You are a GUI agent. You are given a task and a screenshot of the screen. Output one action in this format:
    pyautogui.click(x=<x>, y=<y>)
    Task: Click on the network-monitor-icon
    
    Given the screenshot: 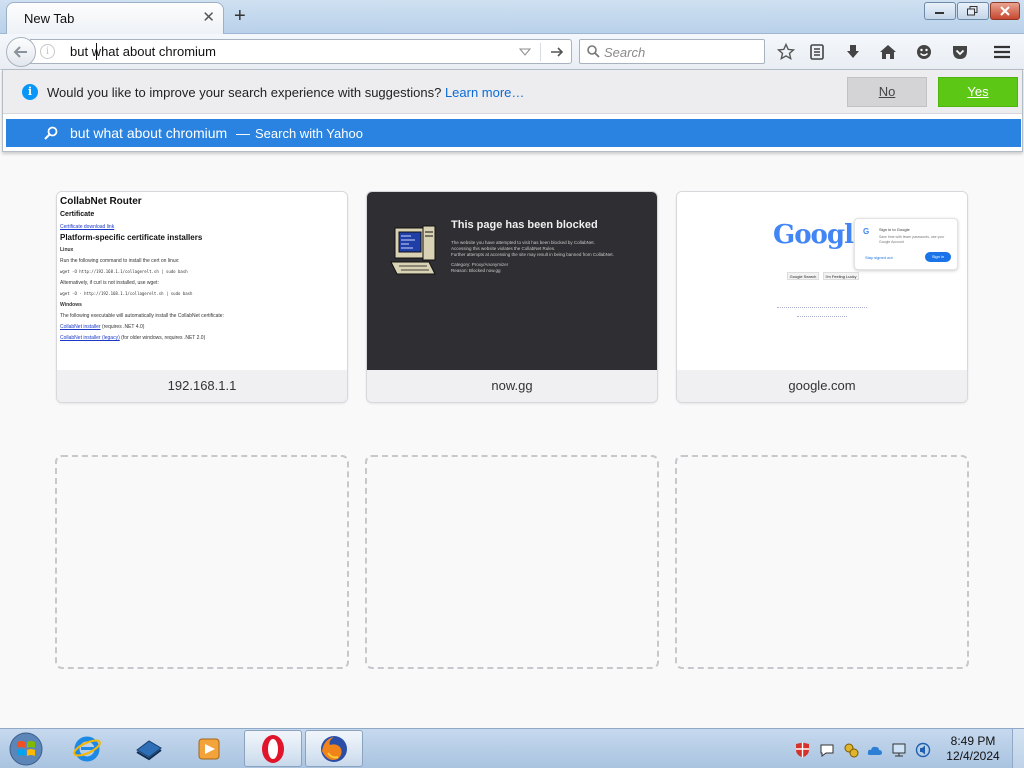 What is the action you would take?
    pyautogui.click(x=898, y=749)
    